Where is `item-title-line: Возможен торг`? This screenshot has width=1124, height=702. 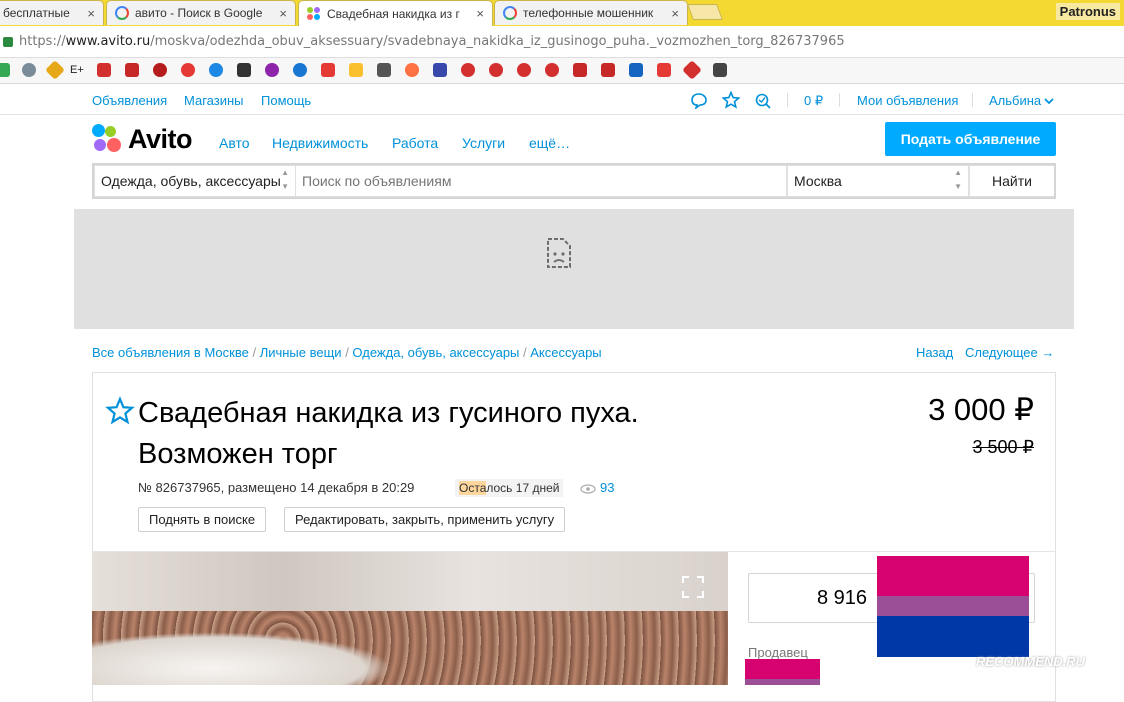 item-title-line: Возможен торг is located at coordinates (238, 454).